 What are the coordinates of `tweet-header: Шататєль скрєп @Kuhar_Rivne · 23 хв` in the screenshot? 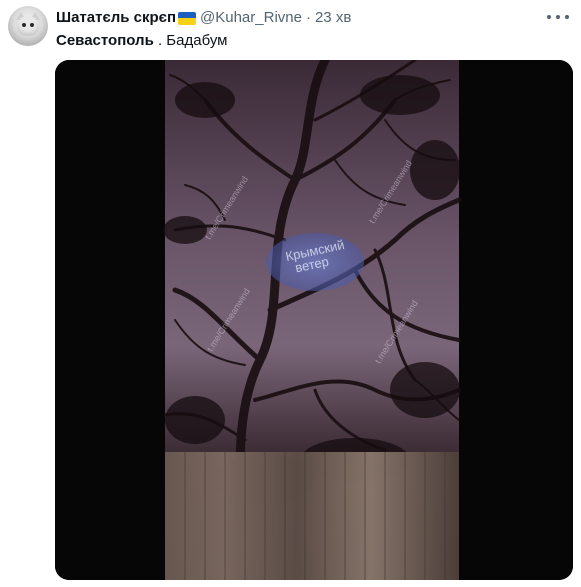 It's located at (203, 18).